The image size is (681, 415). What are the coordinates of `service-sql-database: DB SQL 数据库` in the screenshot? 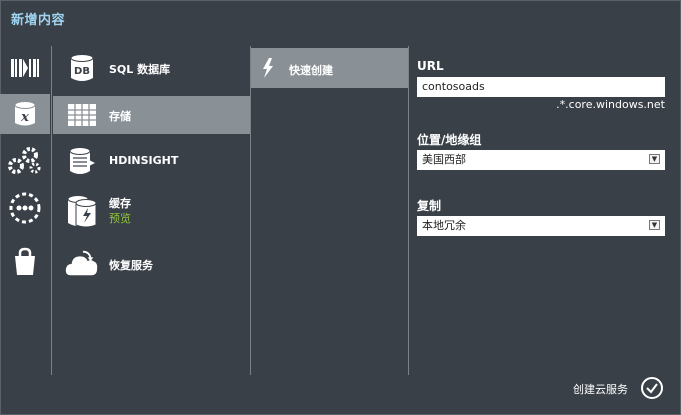 It's located at (151, 68).